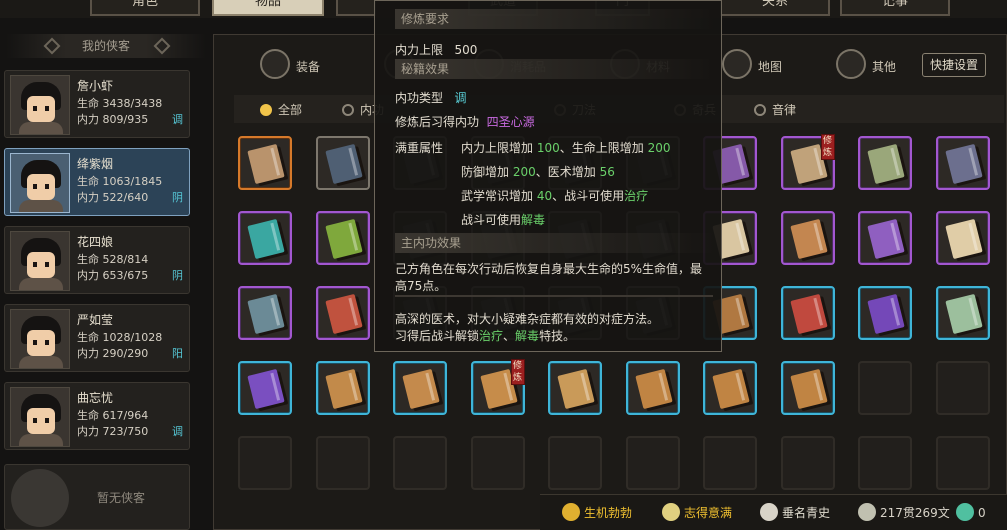  Describe the element at coordinates (120, 181) in the screenshot. I see `character-hp: 生命 1063/1845` at that location.